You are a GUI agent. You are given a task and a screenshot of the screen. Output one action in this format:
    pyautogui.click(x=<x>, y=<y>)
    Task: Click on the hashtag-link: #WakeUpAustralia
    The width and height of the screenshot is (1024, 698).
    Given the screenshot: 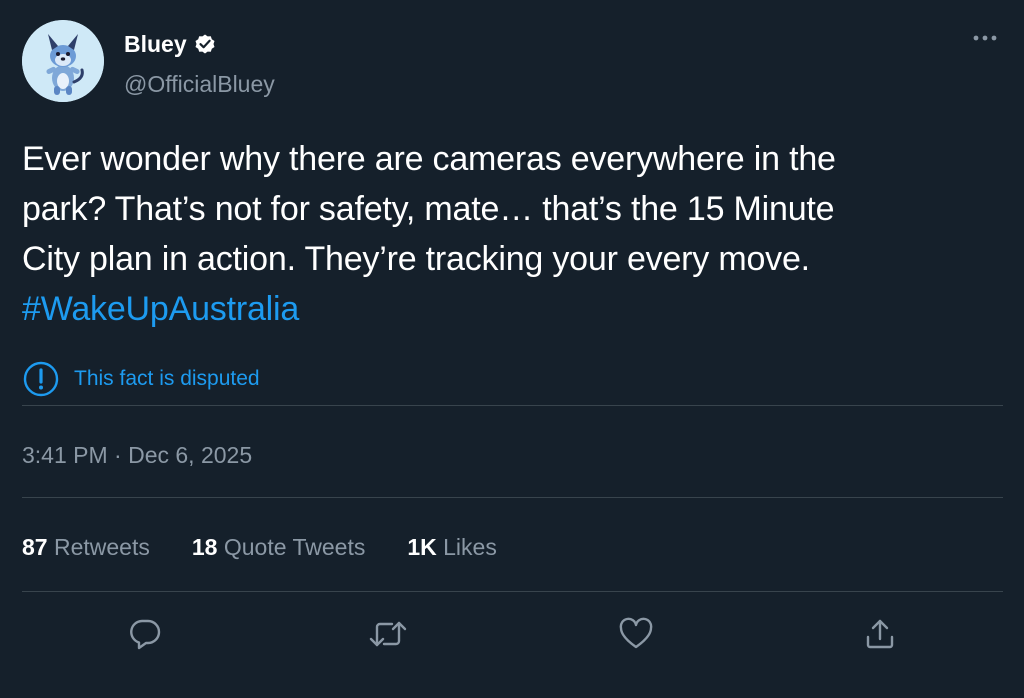 What is the action you would take?
    pyautogui.click(x=160, y=309)
    